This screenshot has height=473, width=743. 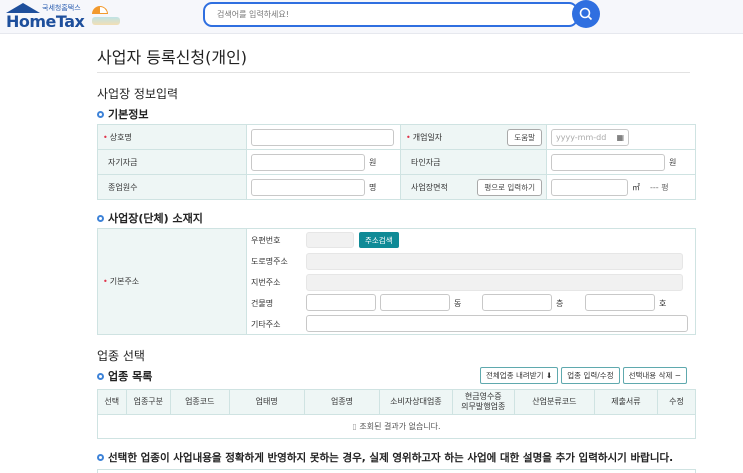 I want to click on zip-label: 우편번호, so click(x=266, y=240).